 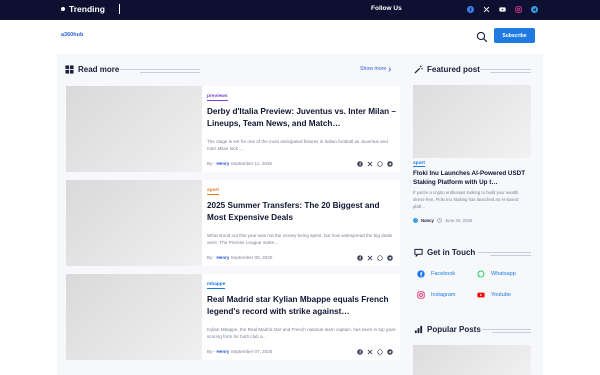 What do you see at coordinates (63, 9) in the screenshot?
I see `trending-dot-icon` at bounding box center [63, 9].